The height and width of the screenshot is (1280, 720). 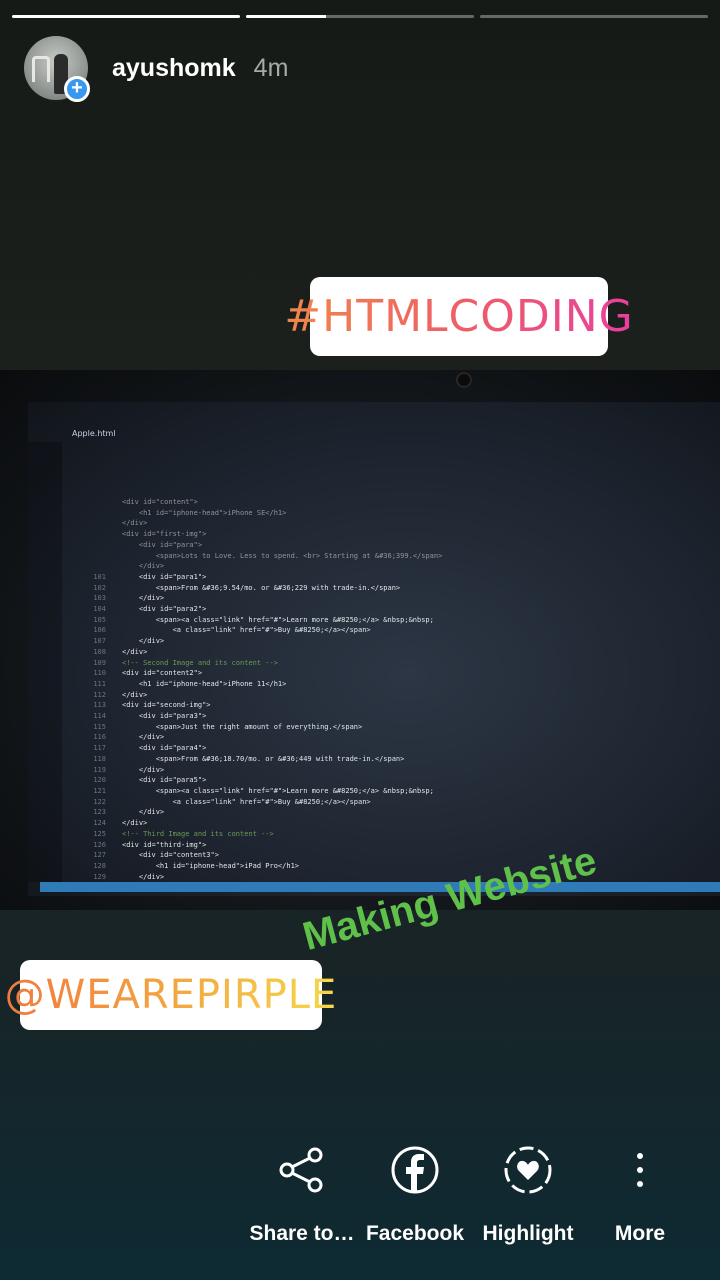 I want to click on avatar-gate-shape, so click(x=41, y=69).